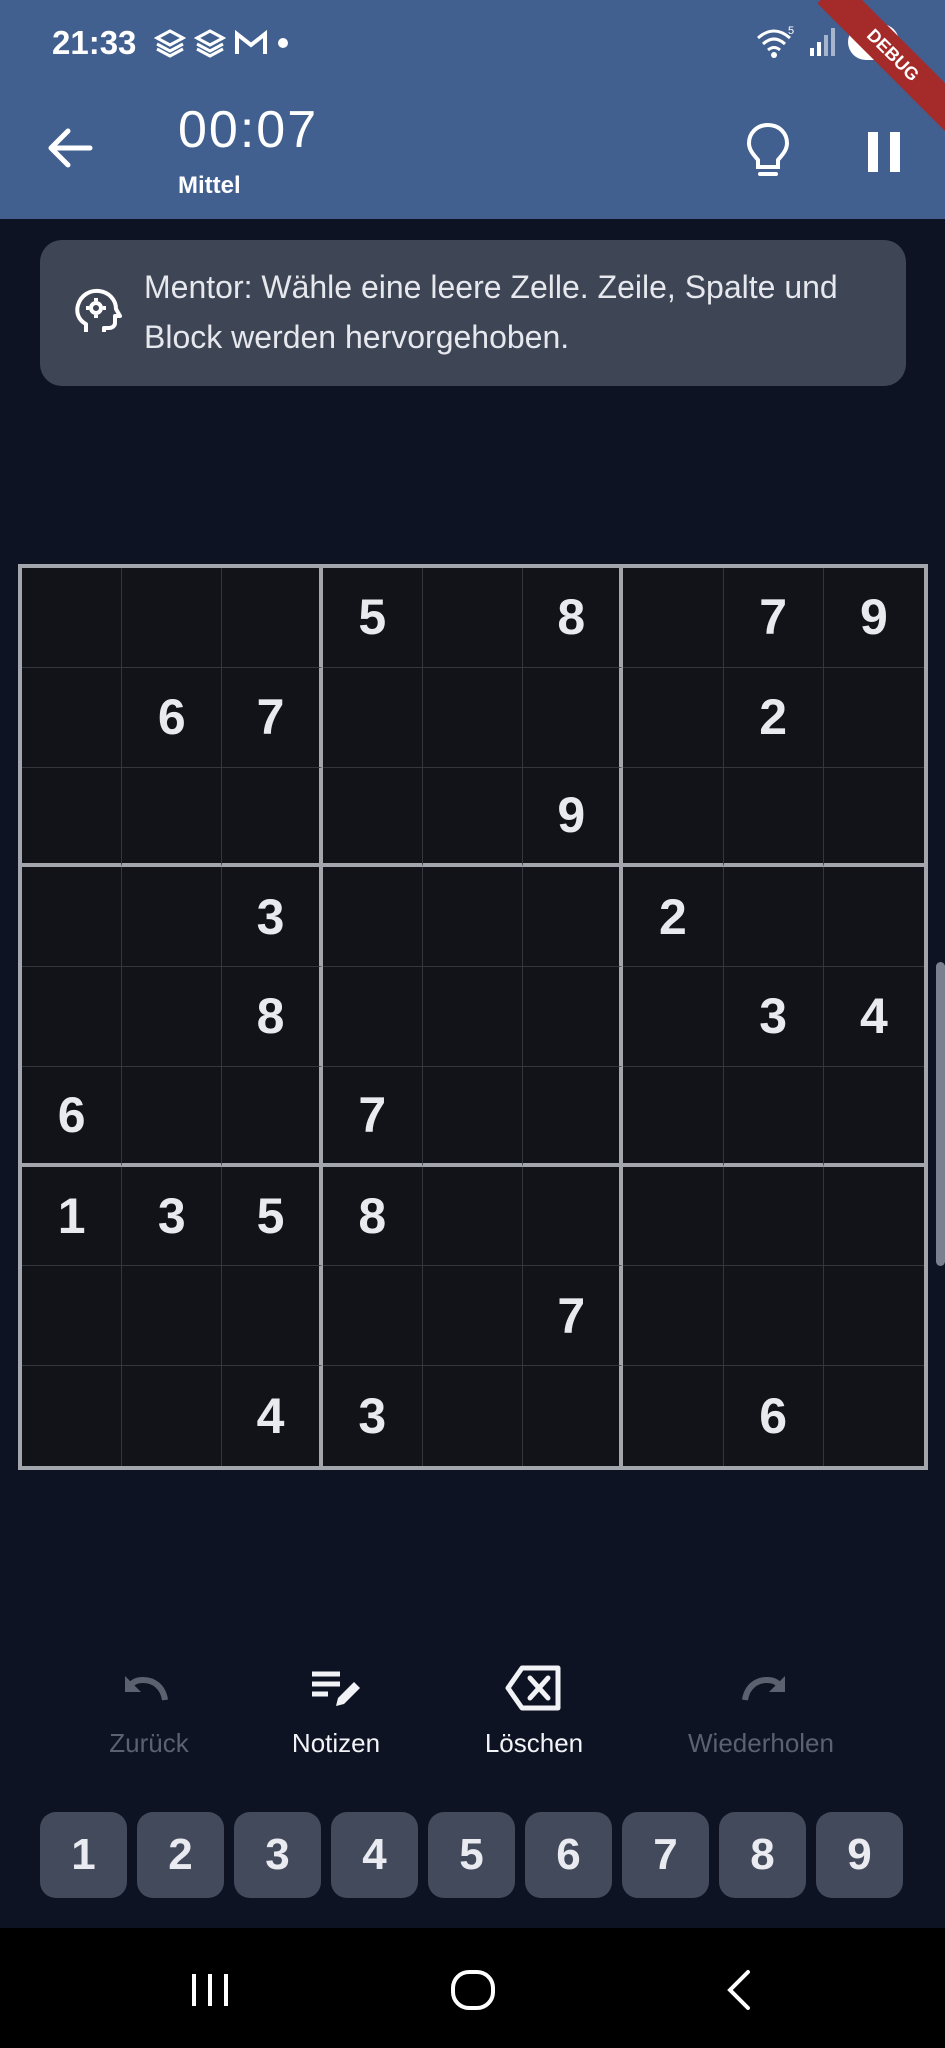 This screenshot has width=945, height=2048. I want to click on home-icon, so click(473, 1990).